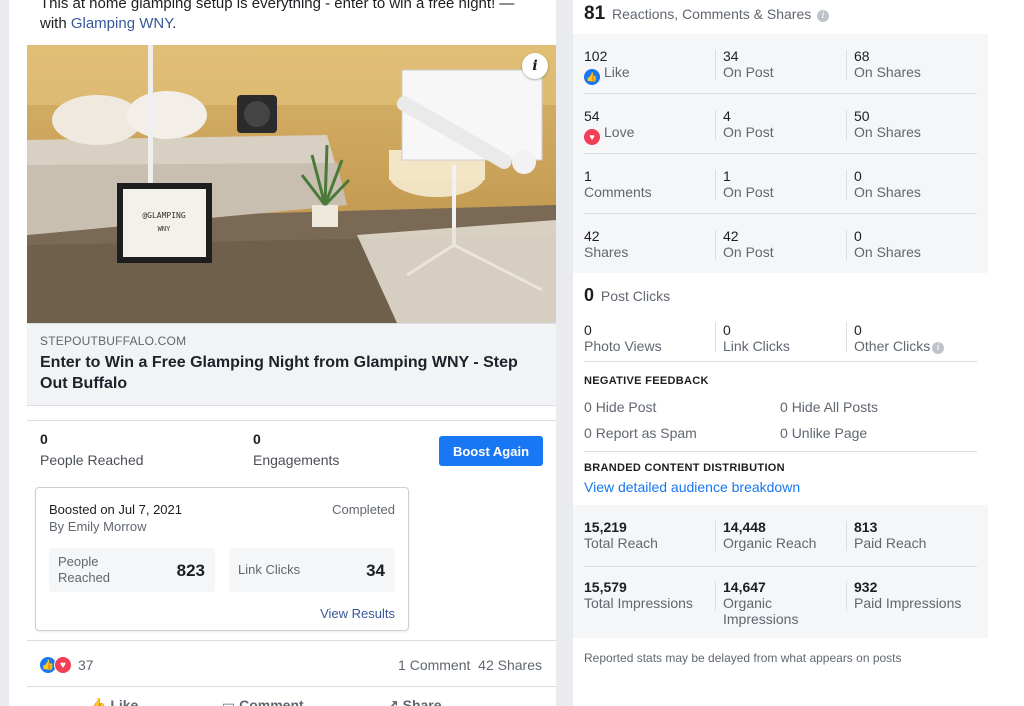 The image size is (1024, 706). Describe the element at coordinates (98, 526) in the screenshot. I see `boost-author: By Emily Morrow` at that location.